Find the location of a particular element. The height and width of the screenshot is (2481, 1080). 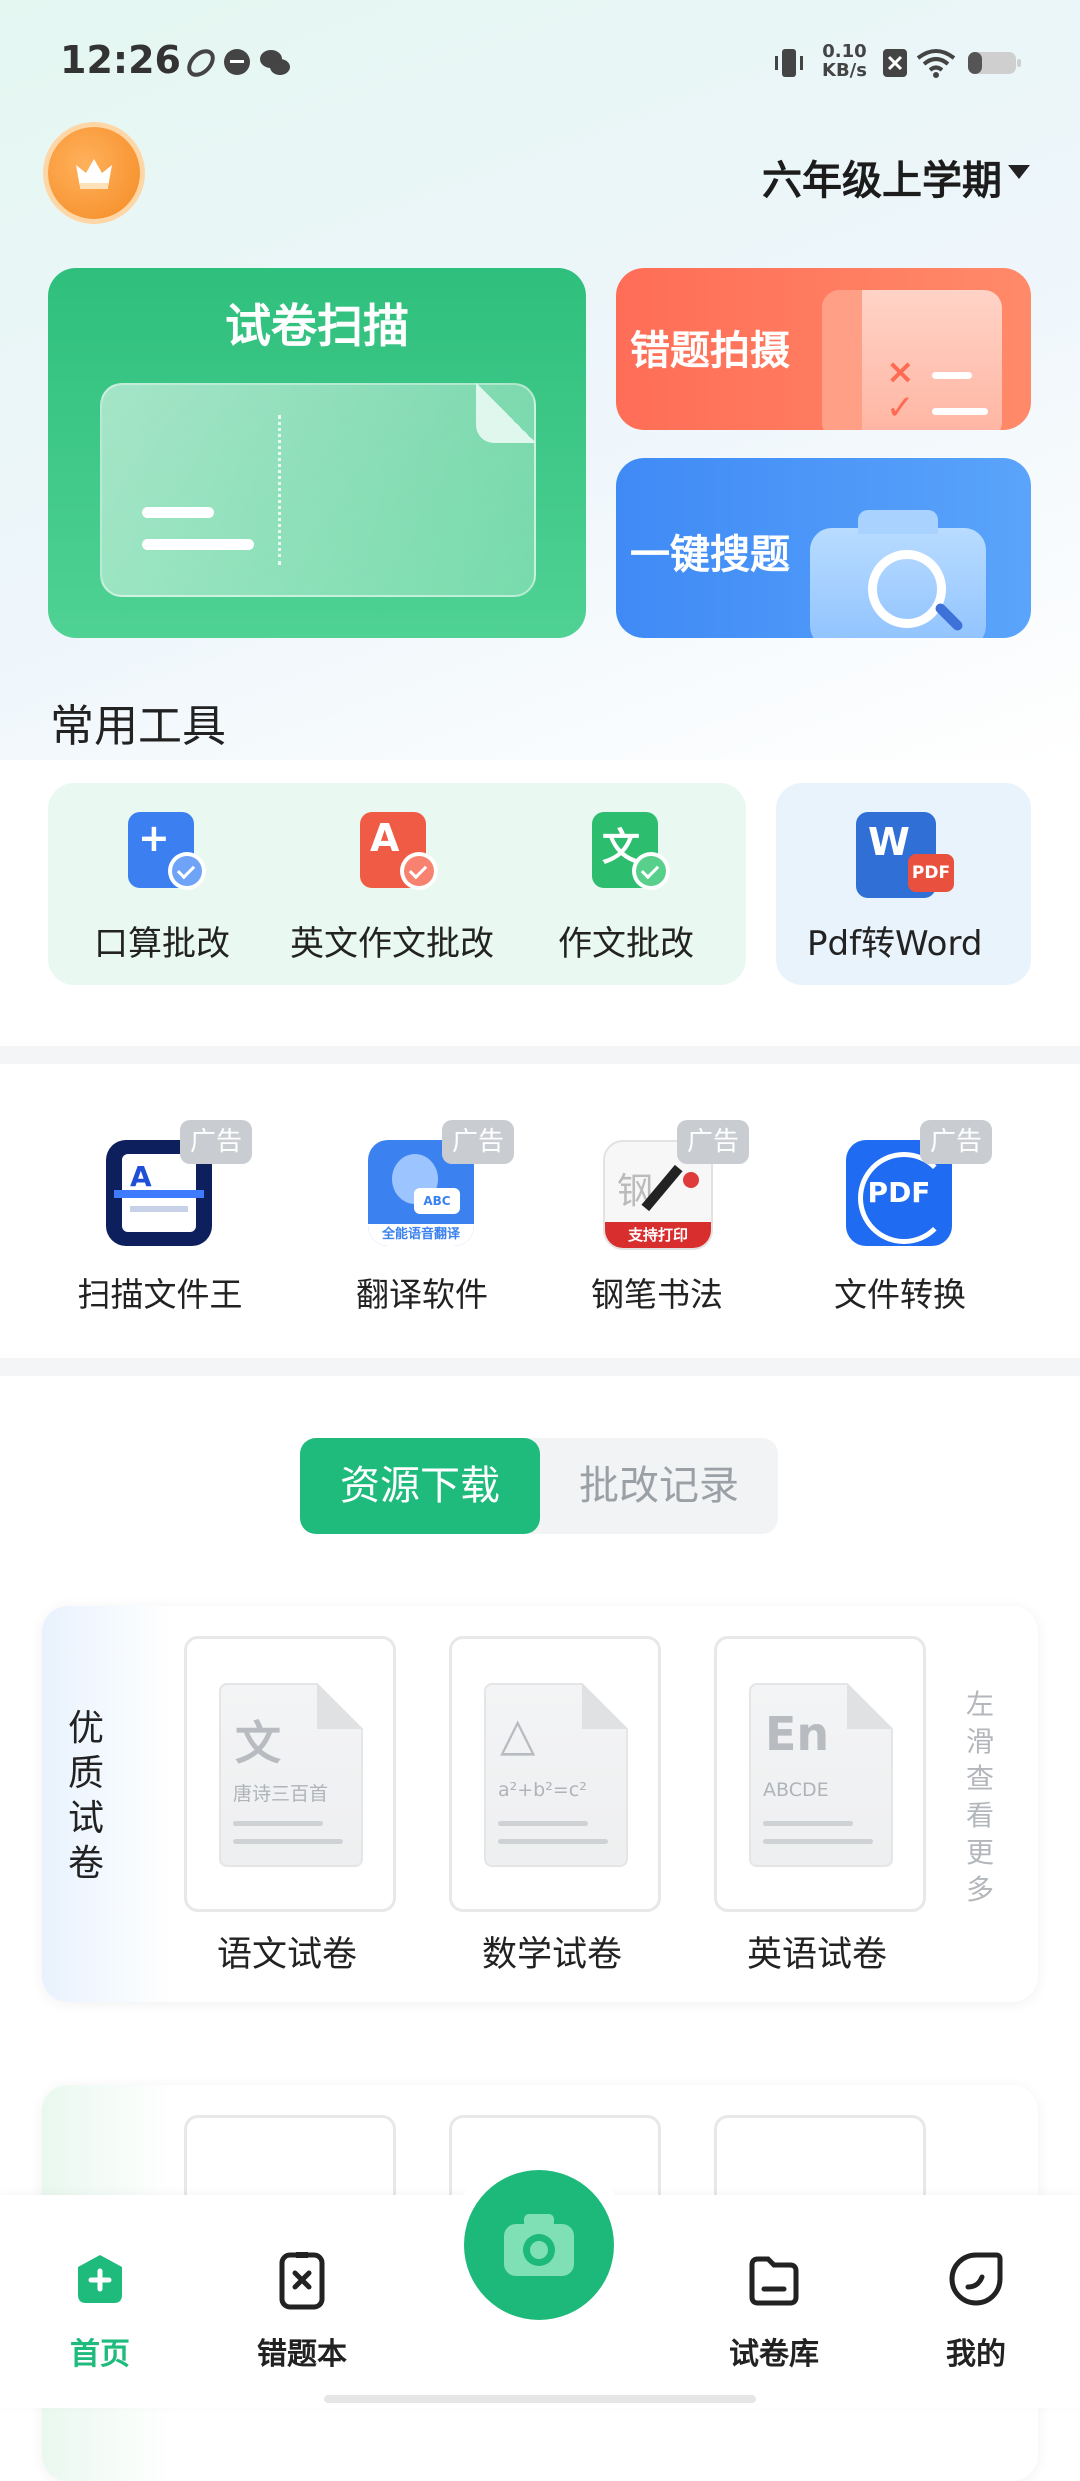

doc-subtitle: a²+b²=c² is located at coordinates (542, 1790).